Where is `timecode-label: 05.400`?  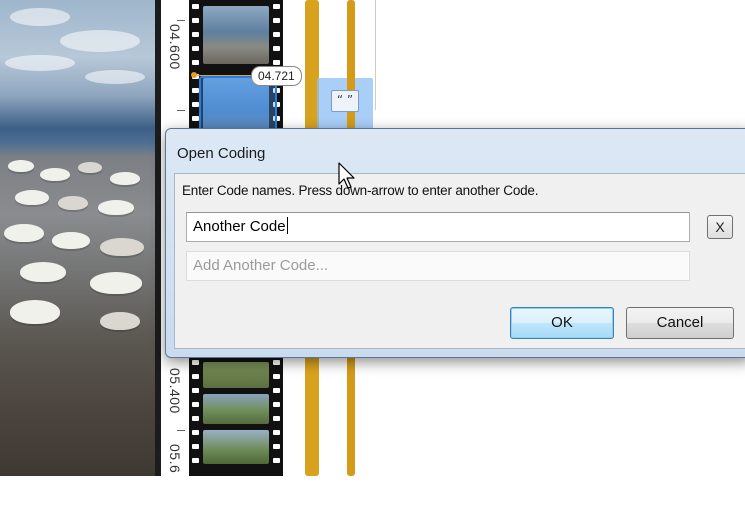
timecode-label: 05.400 is located at coordinates (175, 391).